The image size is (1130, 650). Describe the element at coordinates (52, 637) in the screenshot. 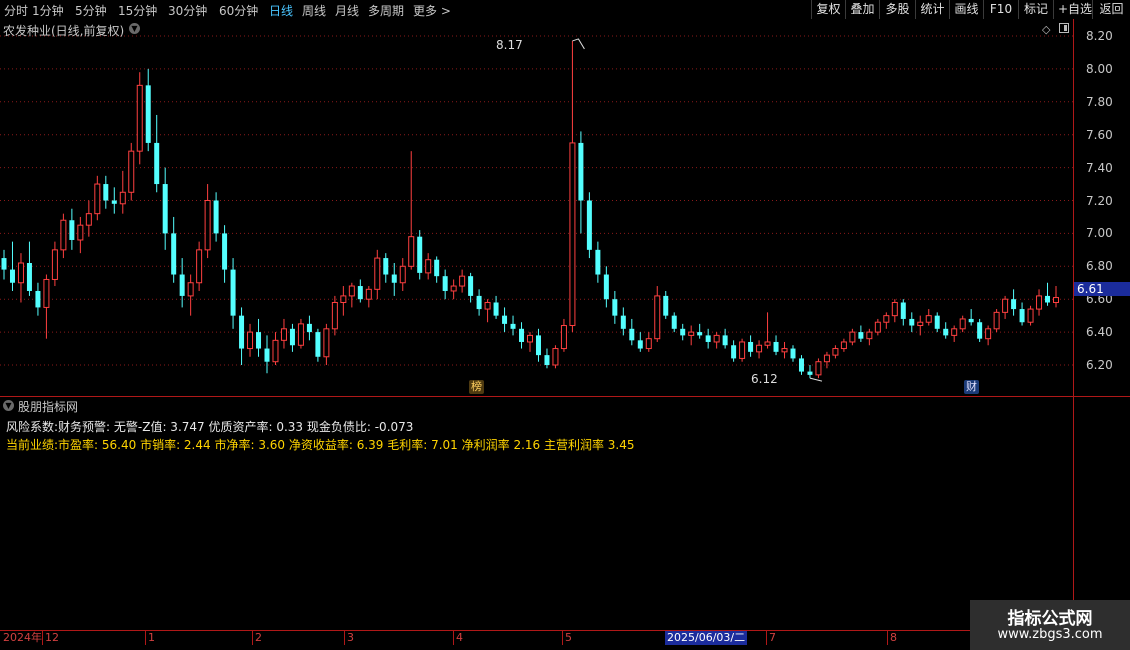

I see `date-tick: 12` at that location.